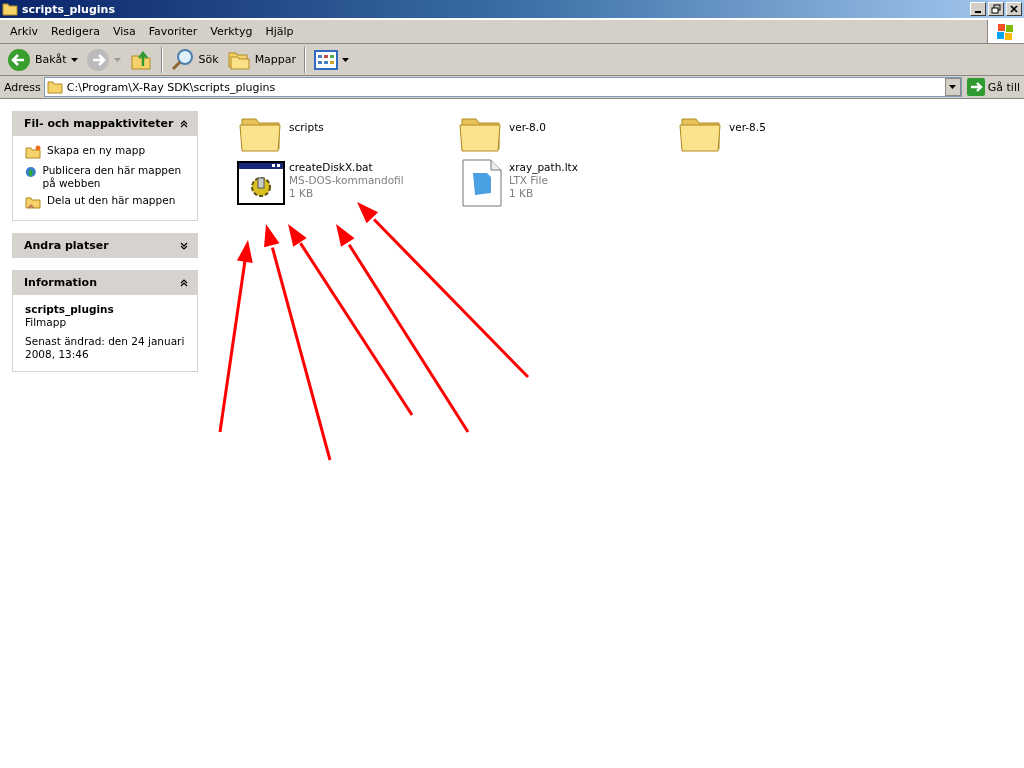 The height and width of the screenshot is (768, 1024). Describe the element at coordinates (978, 9) in the screenshot. I see `minimize-button` at that location.